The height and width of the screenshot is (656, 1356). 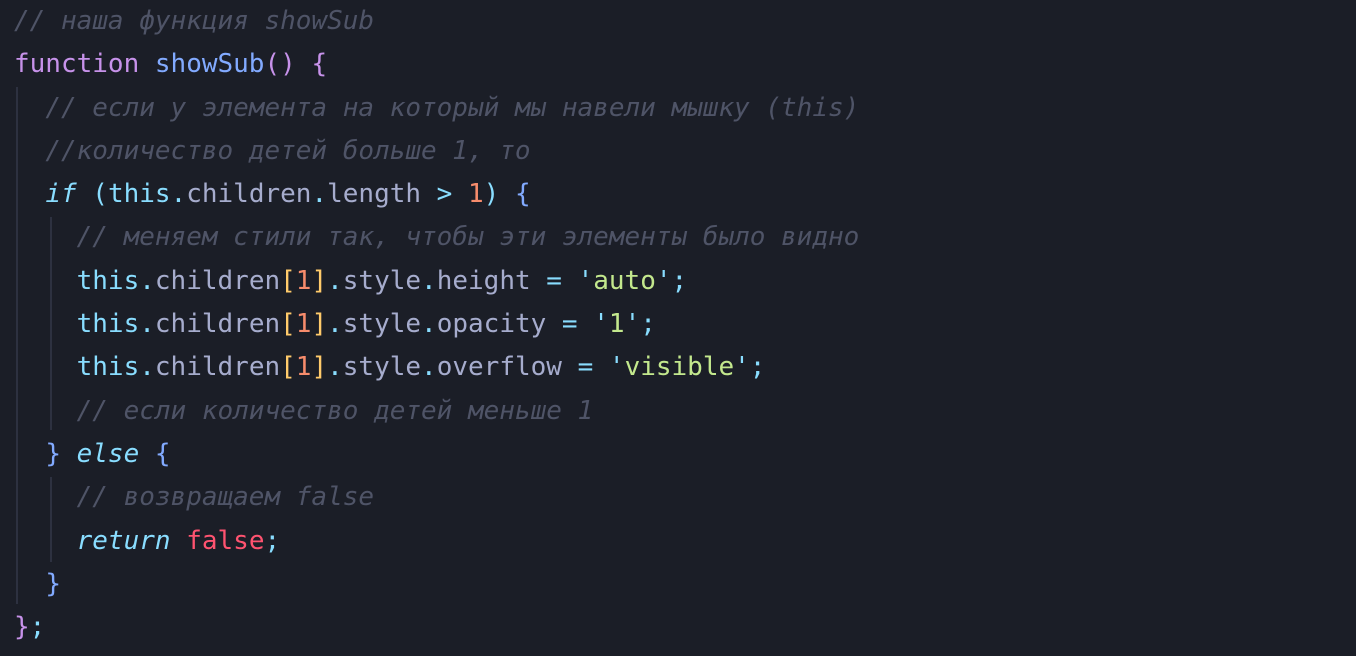 I want to click on code-line: // возвращаем false, so click(x=436, y=497).